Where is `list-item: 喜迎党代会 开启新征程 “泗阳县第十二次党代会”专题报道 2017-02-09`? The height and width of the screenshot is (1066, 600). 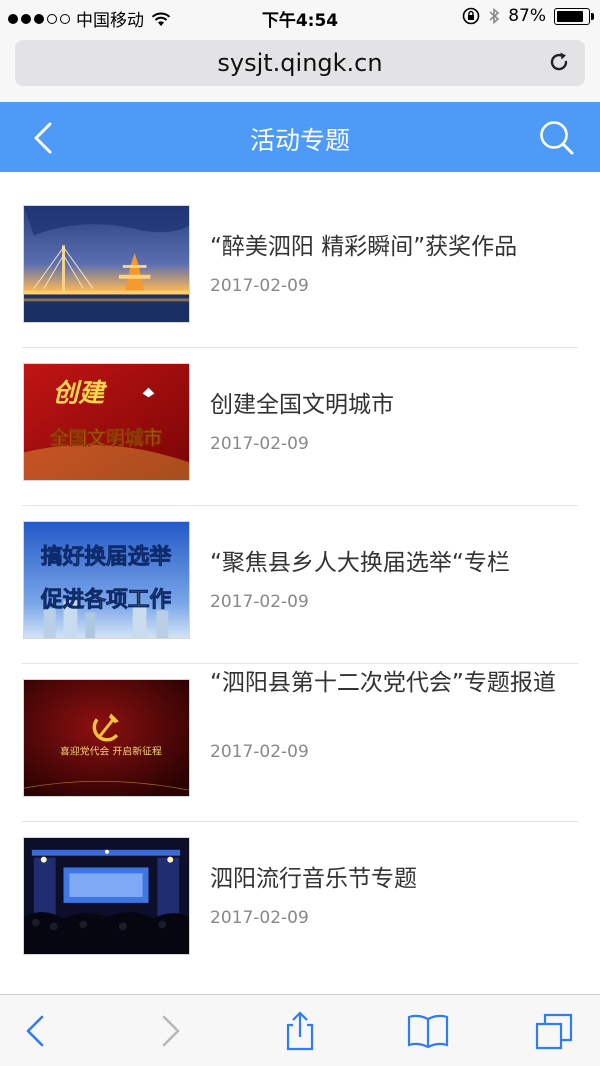
list-item: 喜迎党代会 开启新征程 “泗阳县第十二次党代会”专题报道 2017-02-09 is located at coordinates (300, 743).